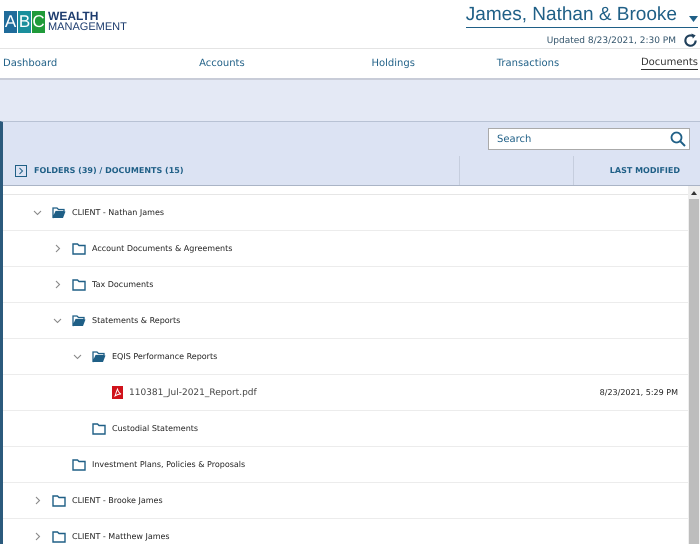 This screenshot has height=544, width=700. Describe the element at coordinates (165, 356) in the screenshot. I see `folder-name: EQIS Performance Reports` at that location.